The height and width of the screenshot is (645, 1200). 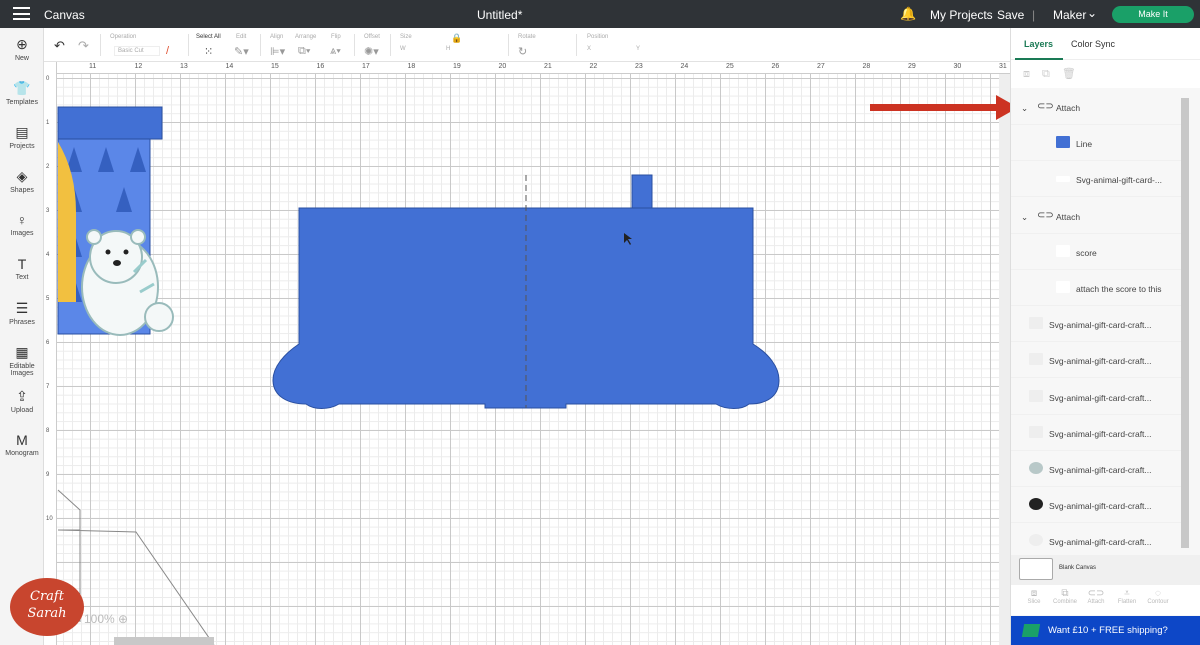 What do you see at coordinates (22, 181) in the screenshot?
I see `sidebar-item-shapes: ◈ Shapes` at bounding box center [22, 181].